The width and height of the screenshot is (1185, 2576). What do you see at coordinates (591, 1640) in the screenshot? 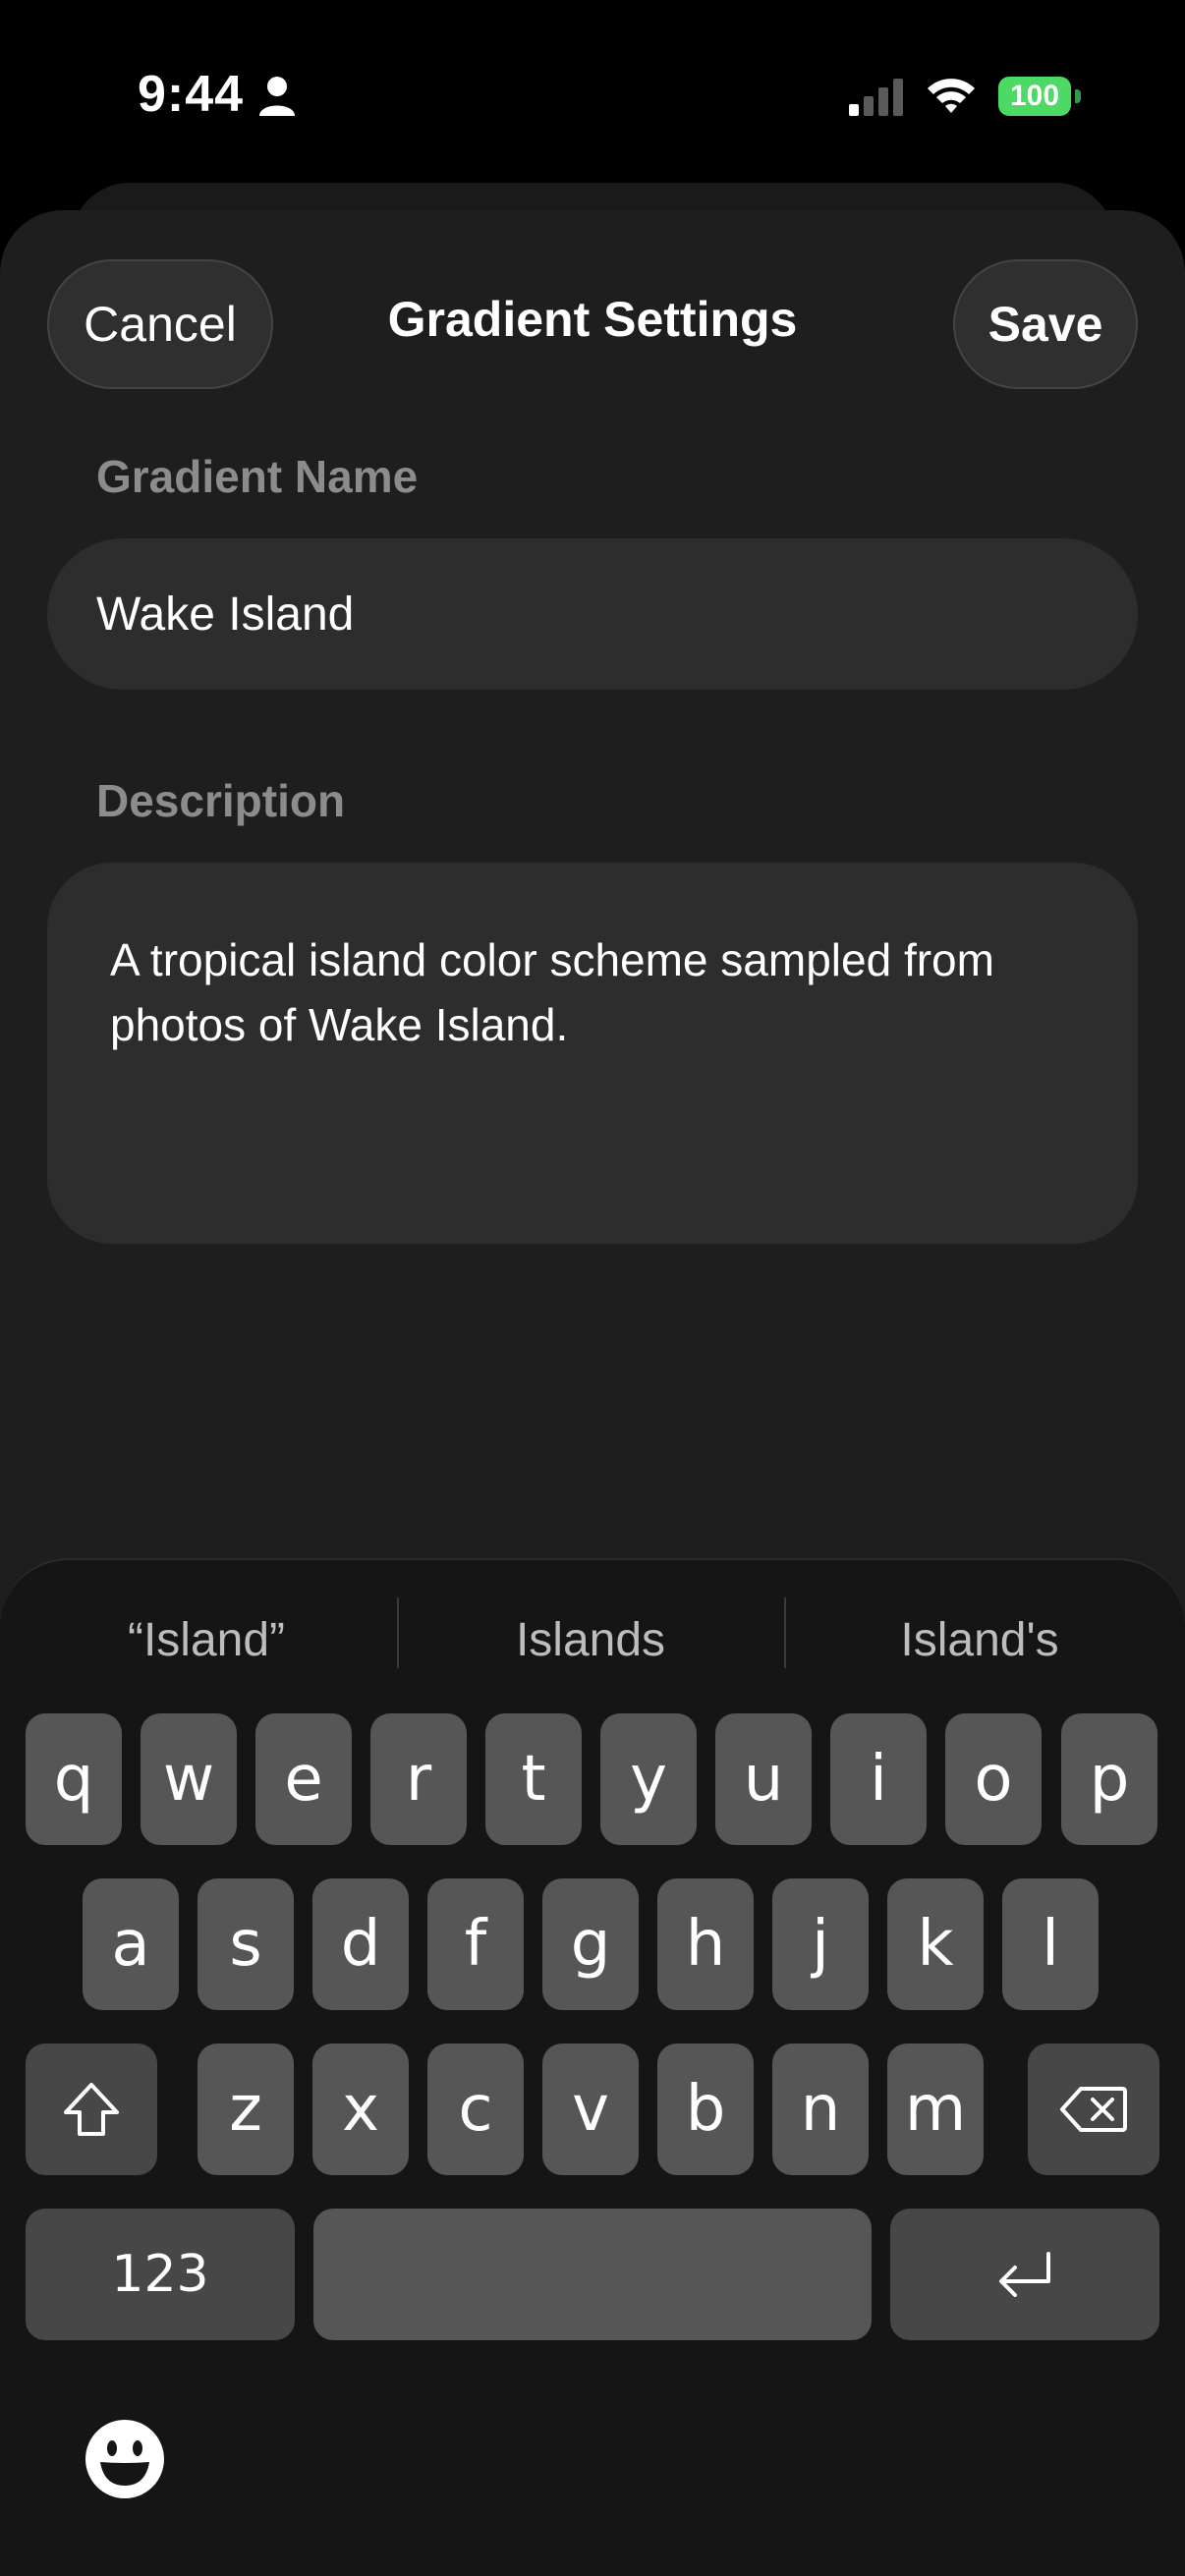
I see `suggestion-item: Islands` at bounding box center [591, 1640].